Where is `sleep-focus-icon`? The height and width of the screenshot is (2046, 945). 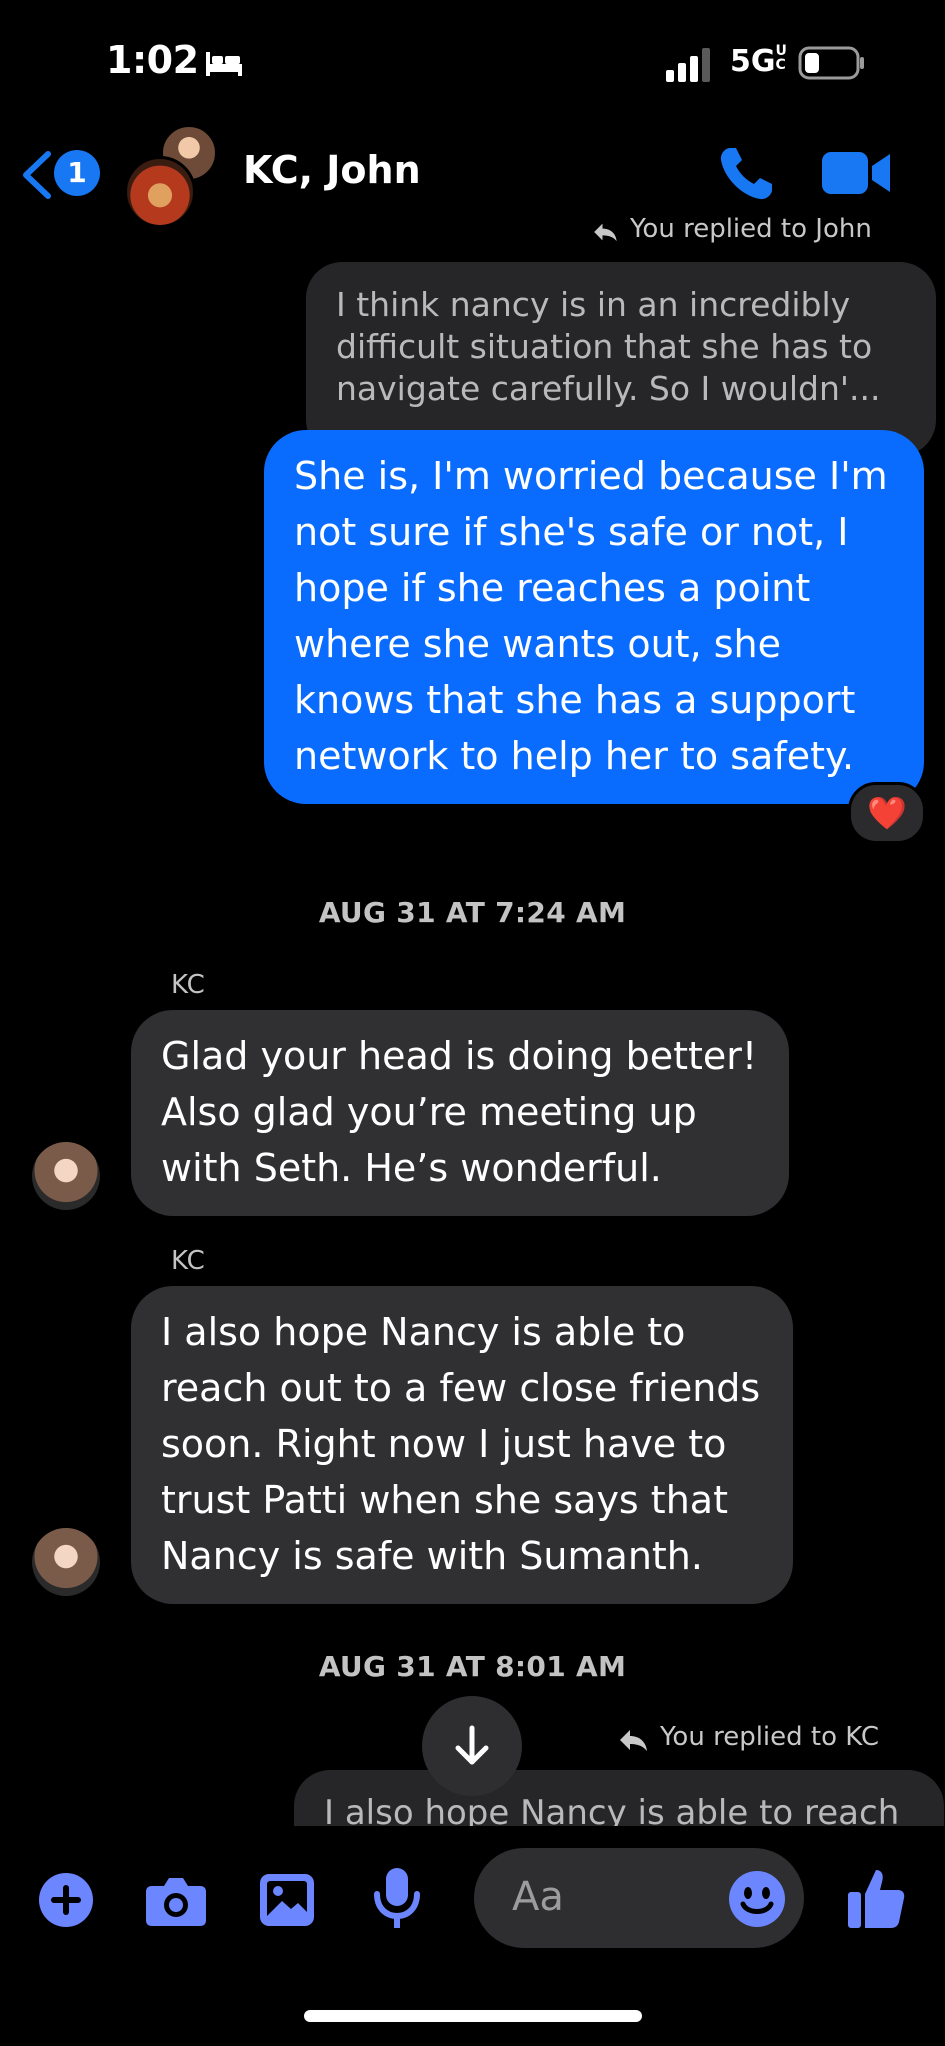 sleep-focus-icon is located at coordinates (224, 64).